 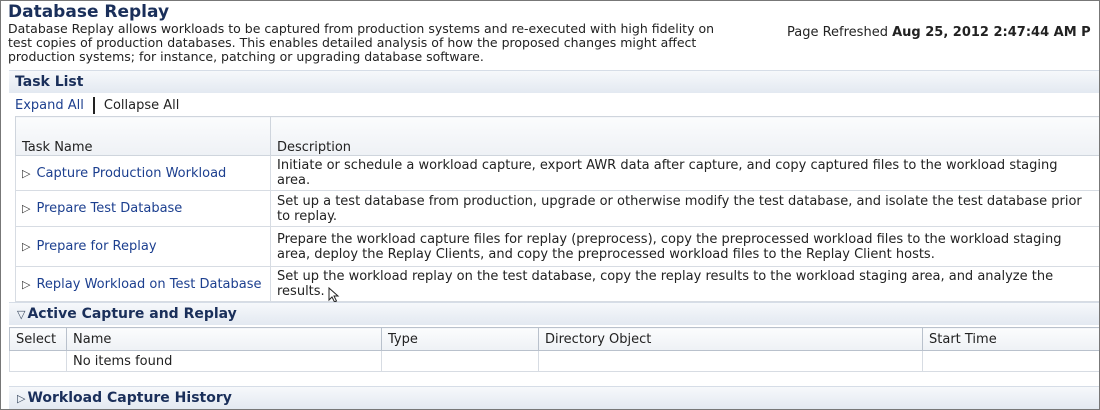 What do you see at coordinates (837, 32) in the screenshot?
I see `refreshed-label: Page Refreshed` at bounding box center [837, 32].